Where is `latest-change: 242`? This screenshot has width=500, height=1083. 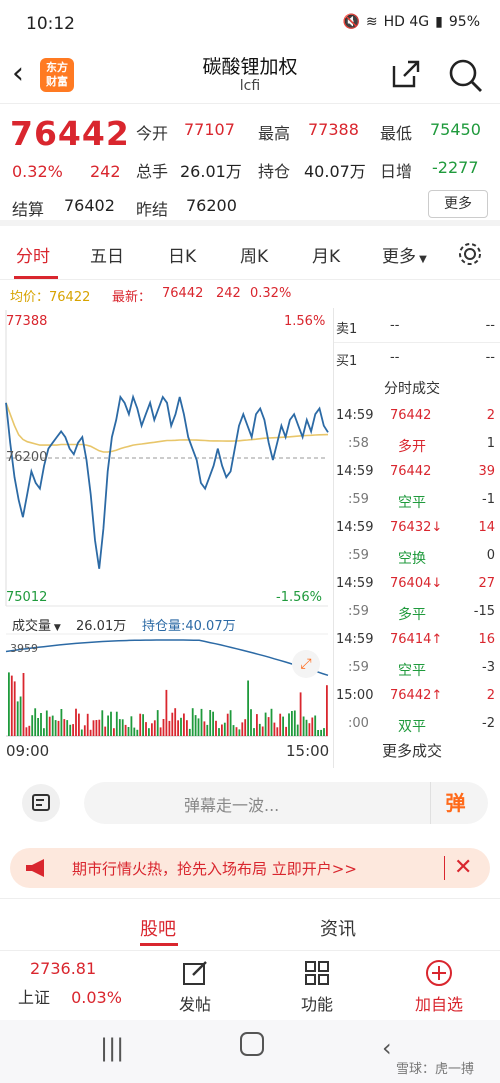 latest-change: 242 is located at coordinates (228, 293).